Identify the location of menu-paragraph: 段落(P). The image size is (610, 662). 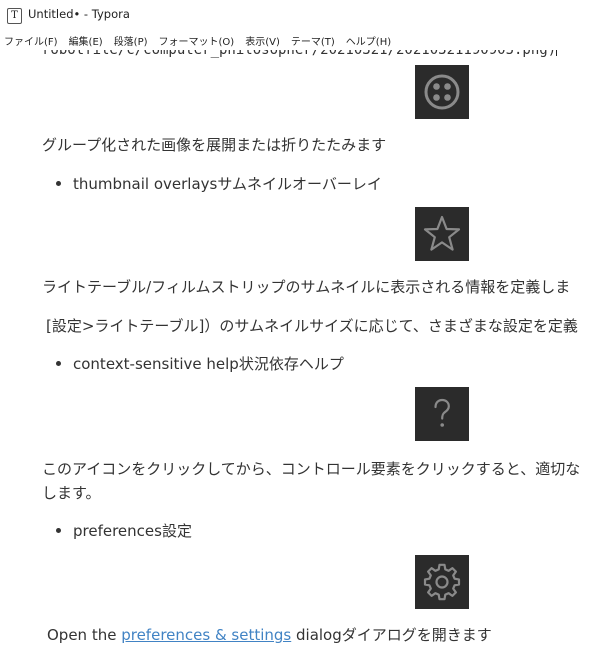
(132, 40).